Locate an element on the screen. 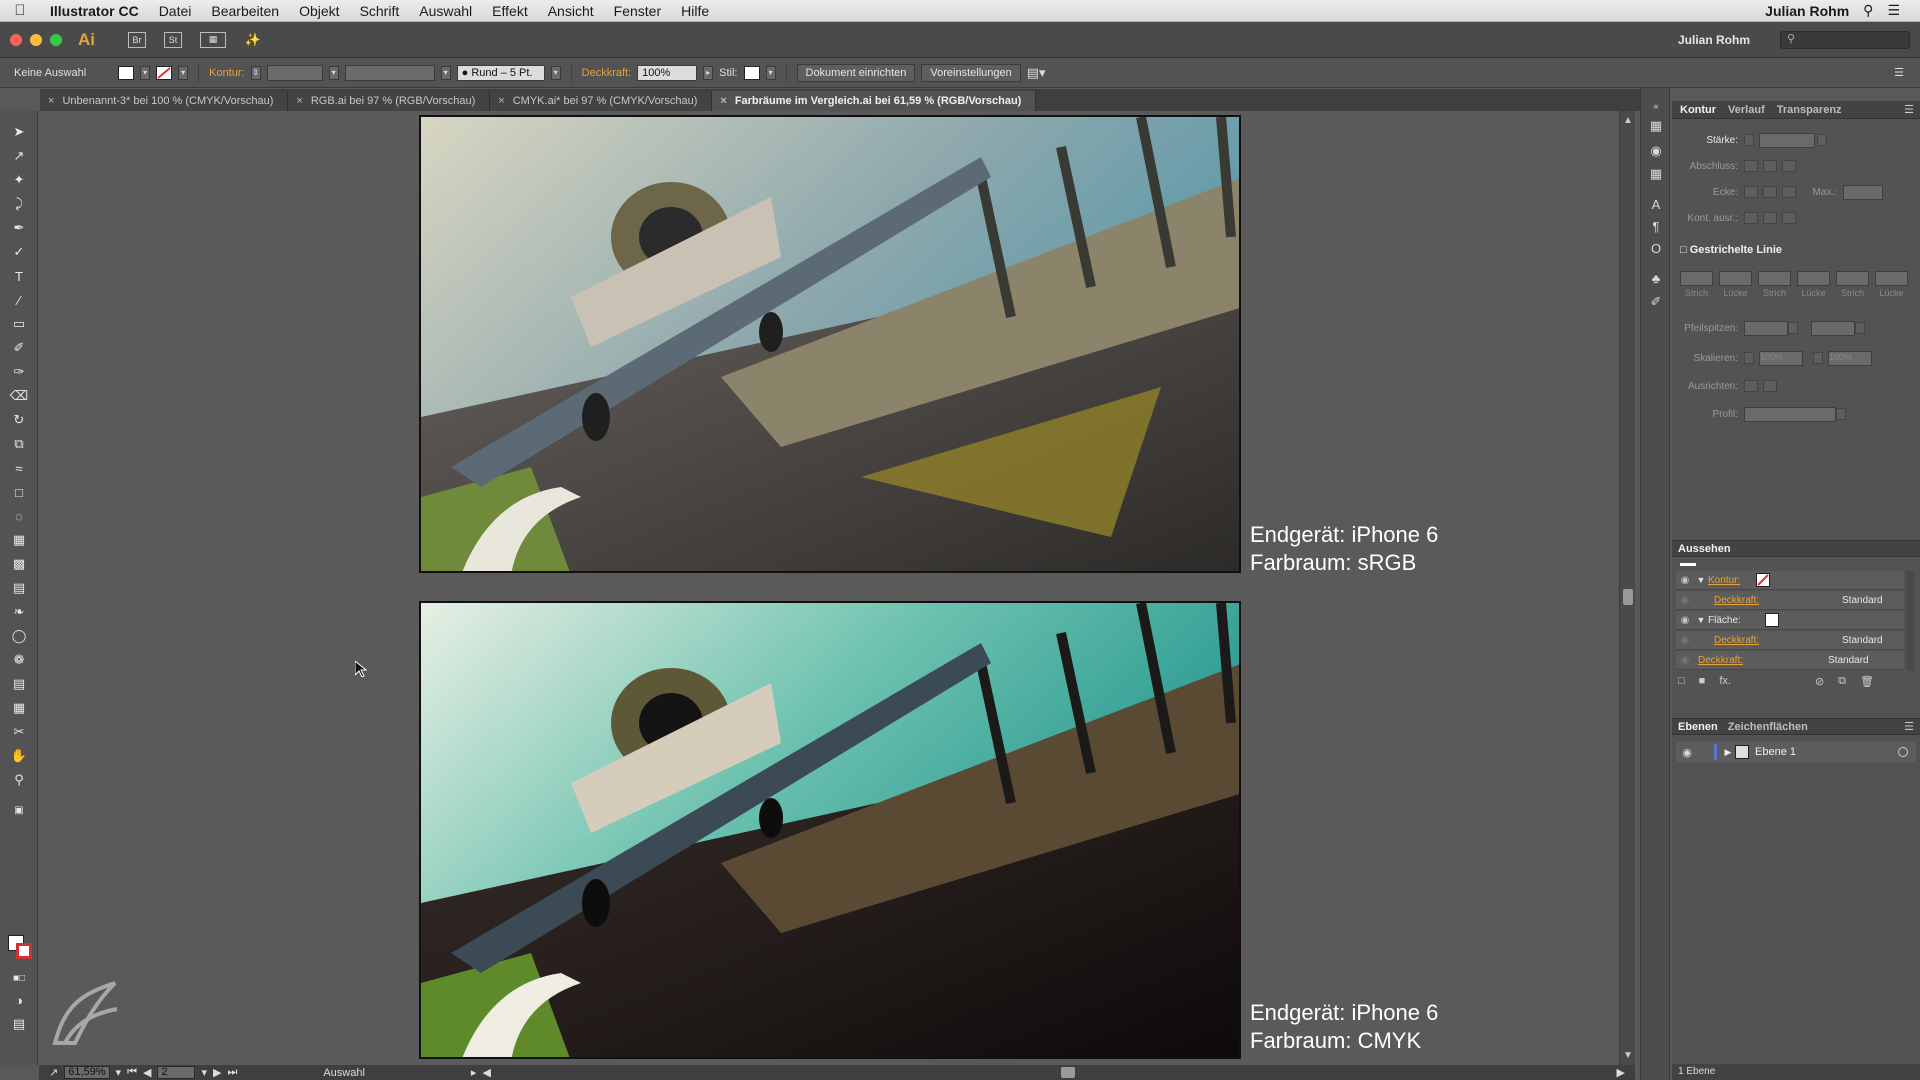 This screenshot has width=1920, height=1080. appearance-fill-opacity-row: ◉ Deckkraft: Standard is located at coordinates (1790, 640).